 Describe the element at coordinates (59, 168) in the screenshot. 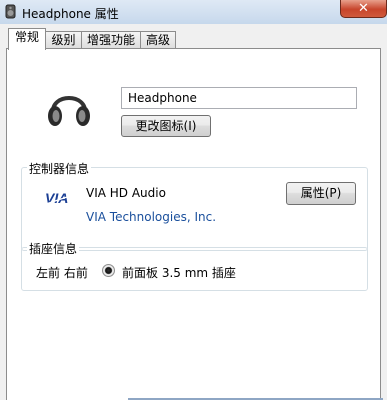

I see `controller-info-label: 控制器信息` at that location.